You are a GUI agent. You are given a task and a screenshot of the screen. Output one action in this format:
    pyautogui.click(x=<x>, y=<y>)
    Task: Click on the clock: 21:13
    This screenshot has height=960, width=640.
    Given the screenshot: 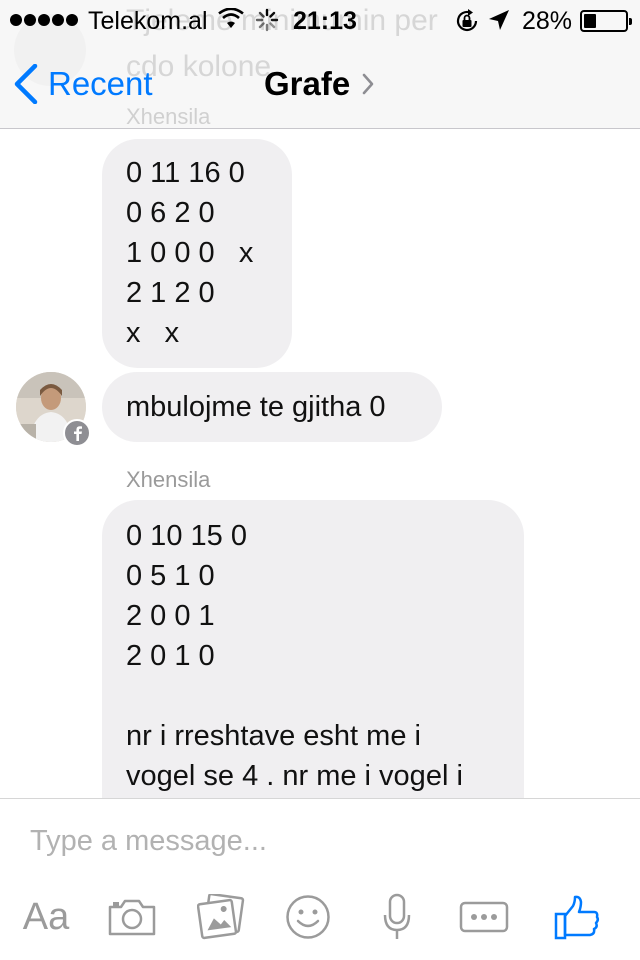 What is the action you would take?
    pyautogui.click(x=325, y=21)
    